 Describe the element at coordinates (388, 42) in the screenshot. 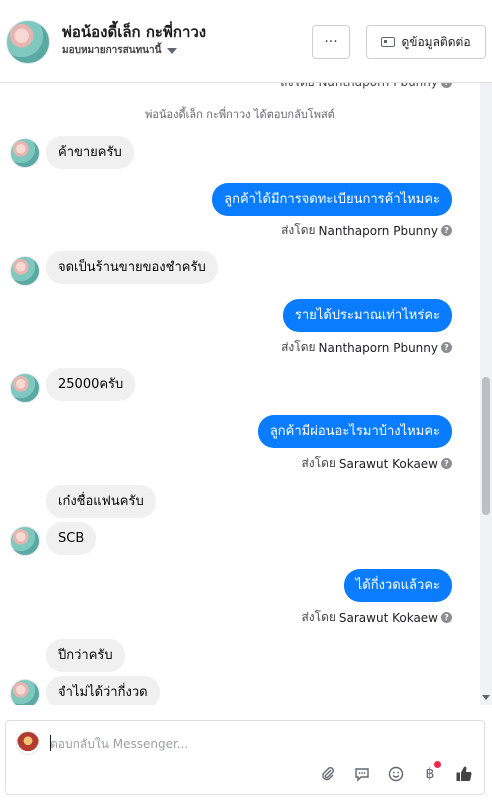

I see `contact-card-icon` at that location.